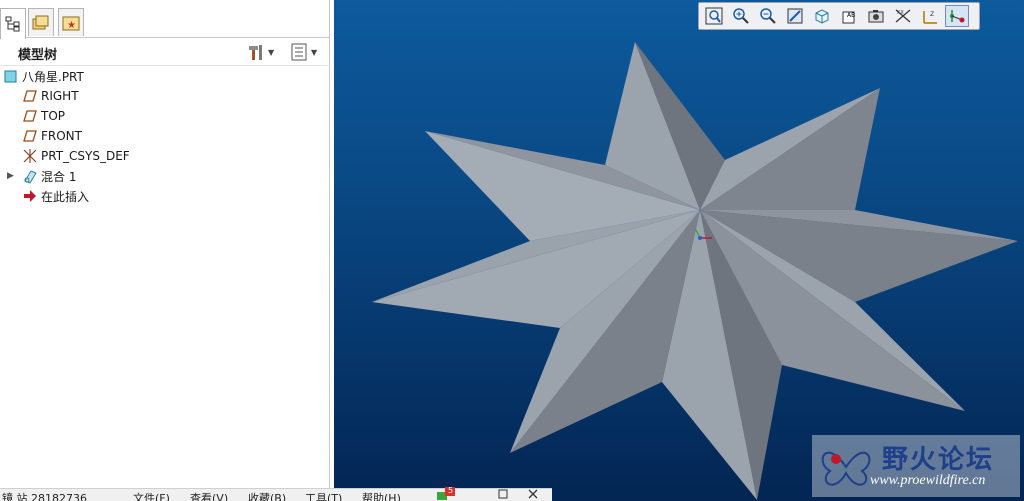  Describe the element at coordinates (53, 76) in the screenshot. I see `tree-root-label: 八角星.PRT` at that location.